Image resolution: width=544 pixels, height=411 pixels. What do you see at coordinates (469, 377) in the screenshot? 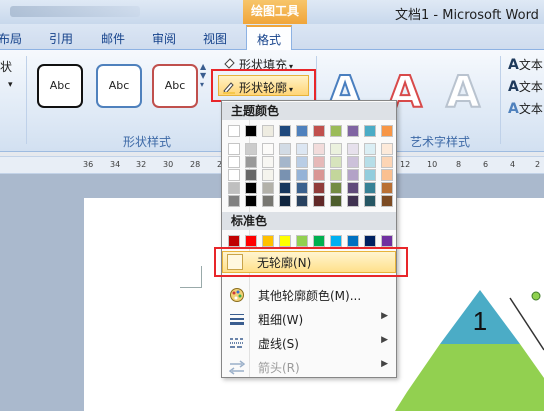
I see `pyramid-base` at bounding box center [469, 377].